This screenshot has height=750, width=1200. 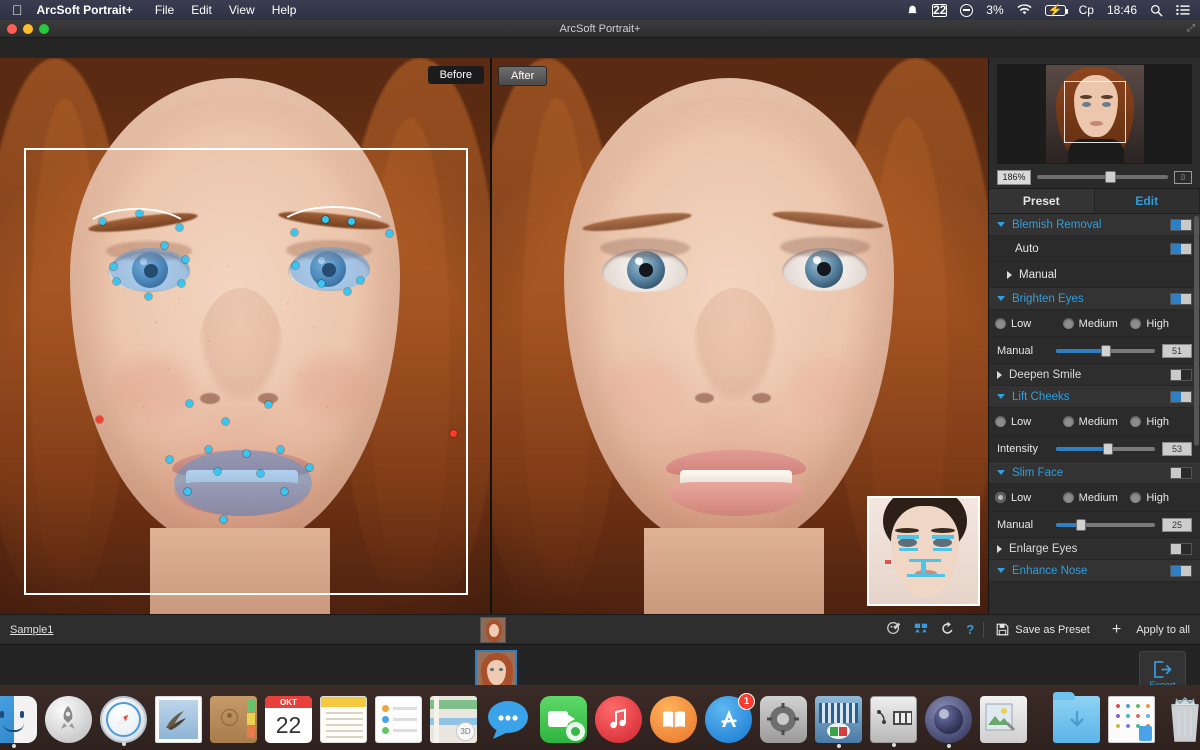 I want to click on bottom-bar-thumbnail, so click(x=493, y=630).